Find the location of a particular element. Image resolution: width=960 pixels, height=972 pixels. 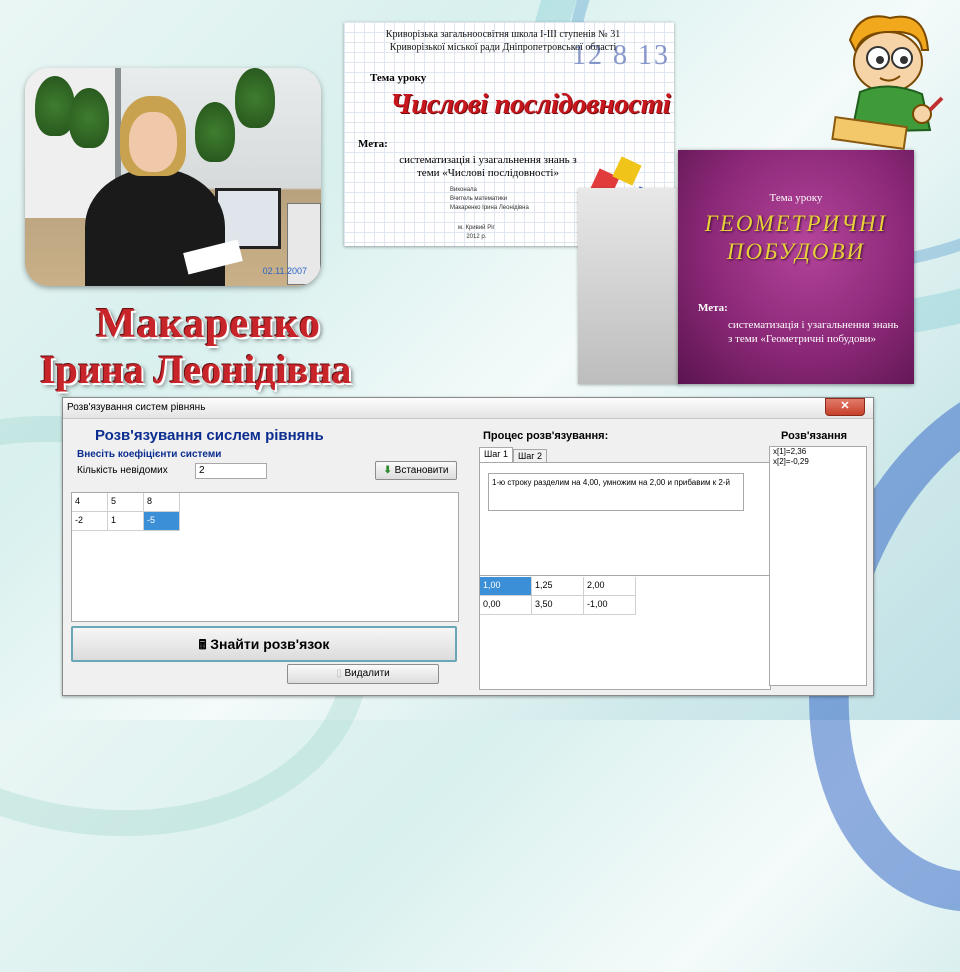

title-line-1: ГЕОМЕТРИЧНІ is located at coordinates (796, 223).